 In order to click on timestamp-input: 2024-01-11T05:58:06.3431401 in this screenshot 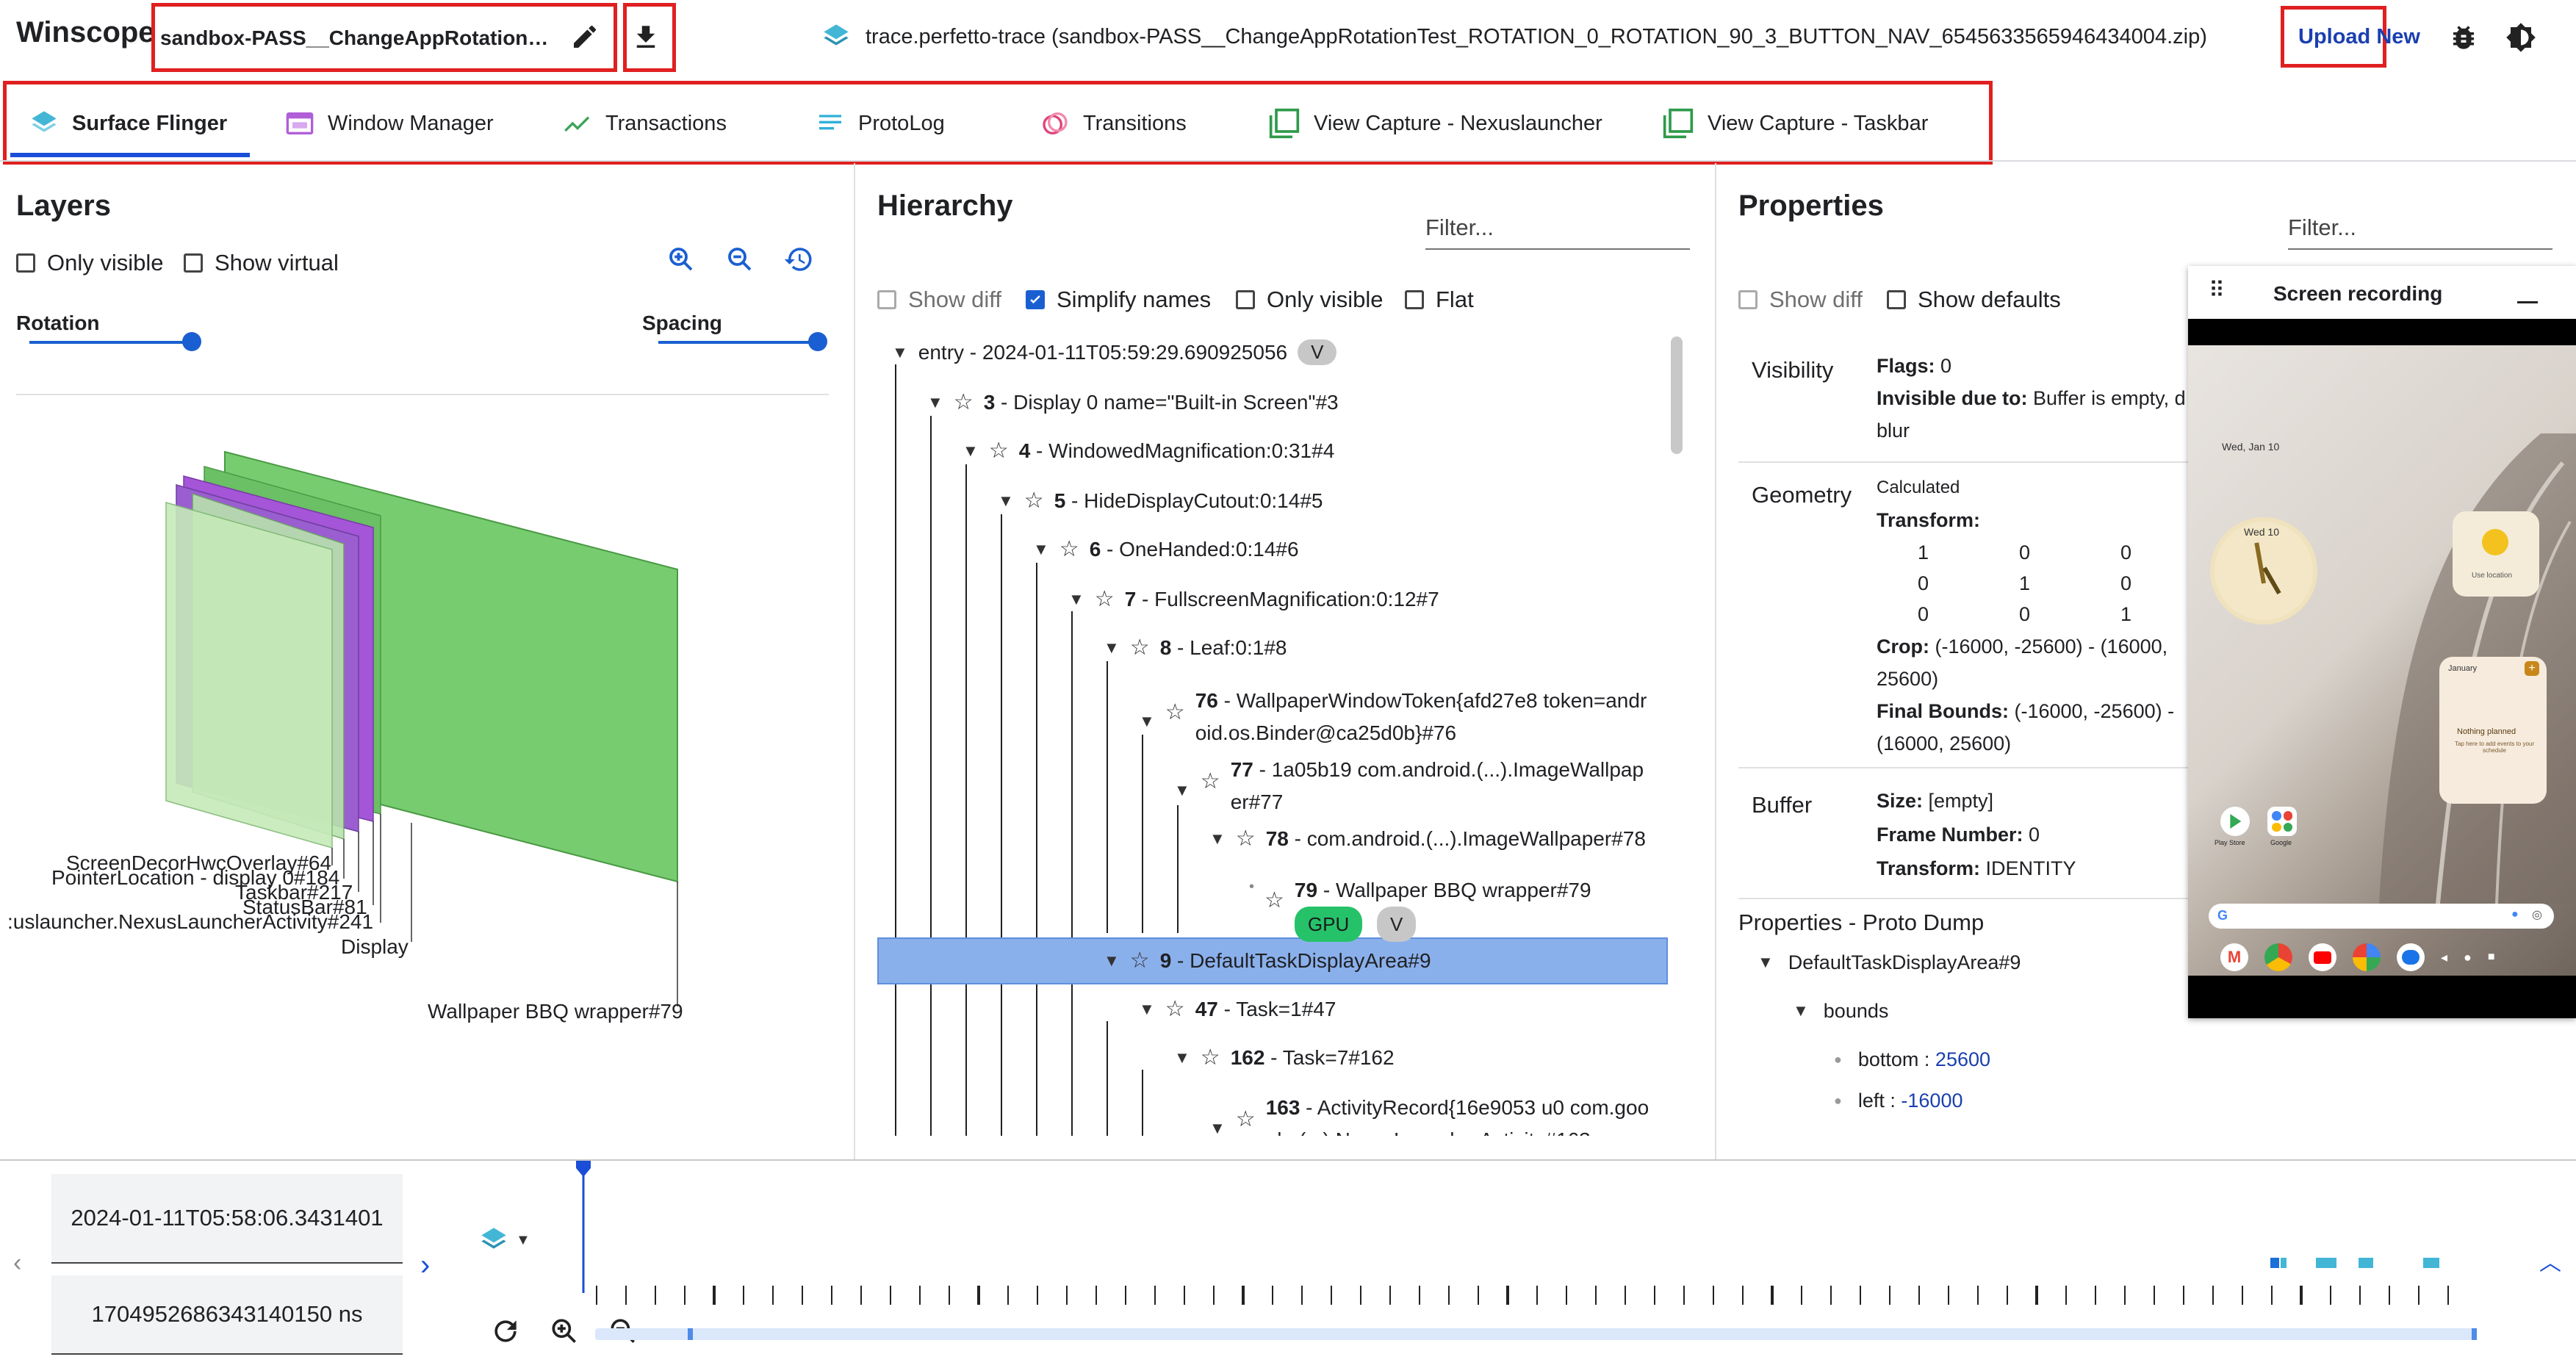, I will do `click(227, 1219)`.